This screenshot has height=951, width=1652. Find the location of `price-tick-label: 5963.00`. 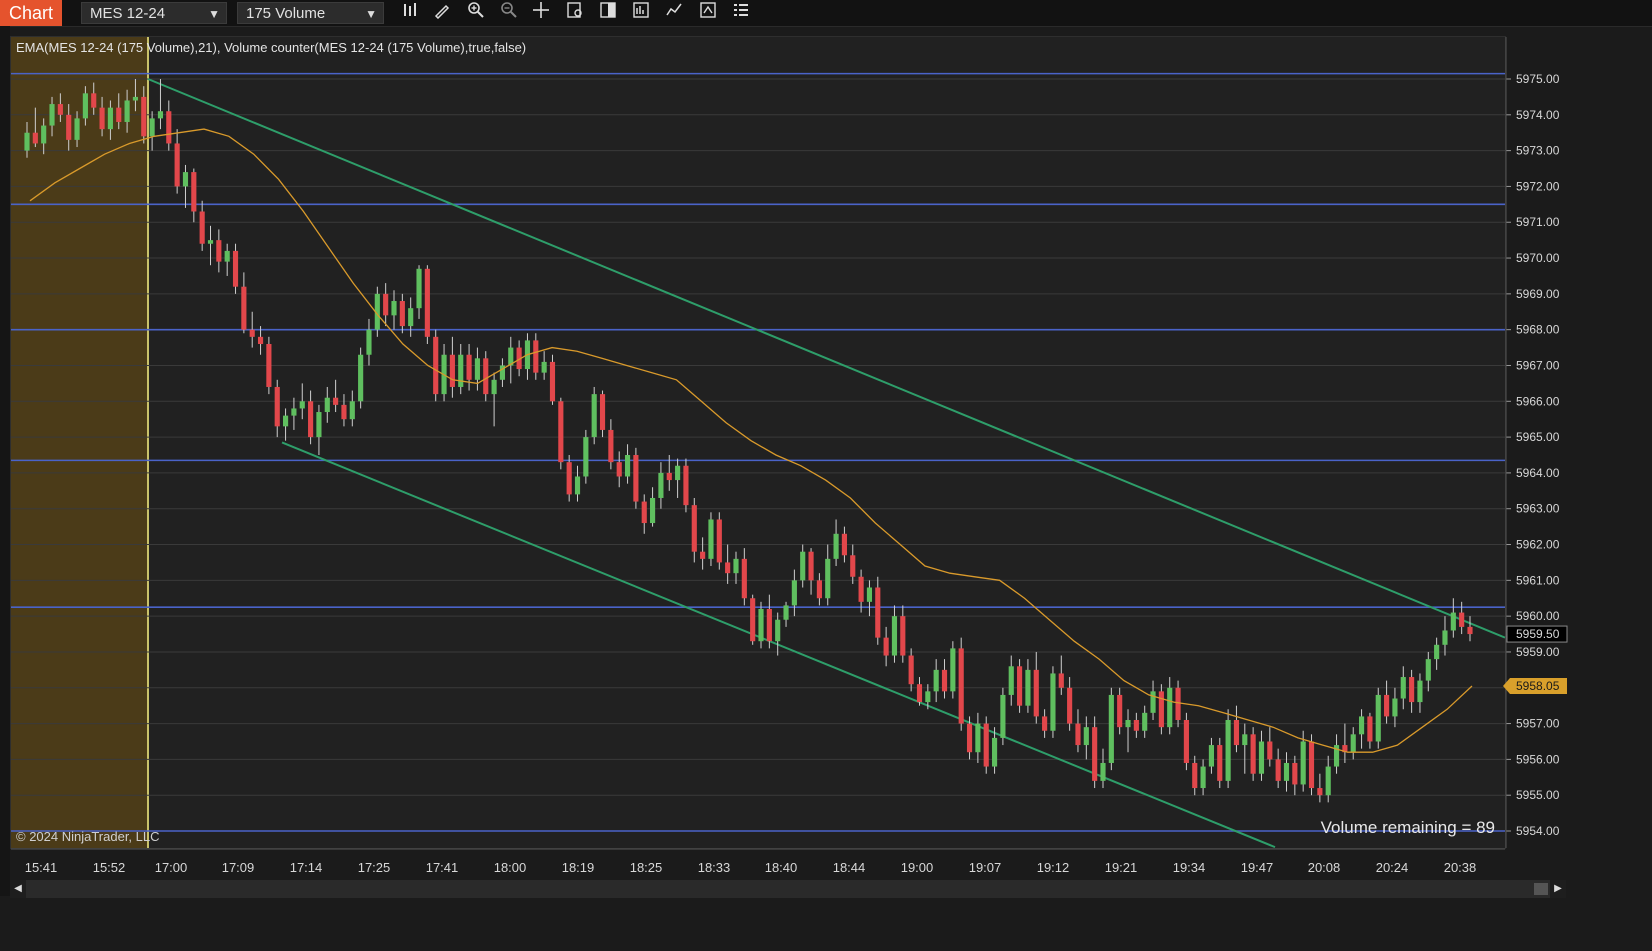

price-tick-label: 5963.00 is located at coordinates (1538, 509).